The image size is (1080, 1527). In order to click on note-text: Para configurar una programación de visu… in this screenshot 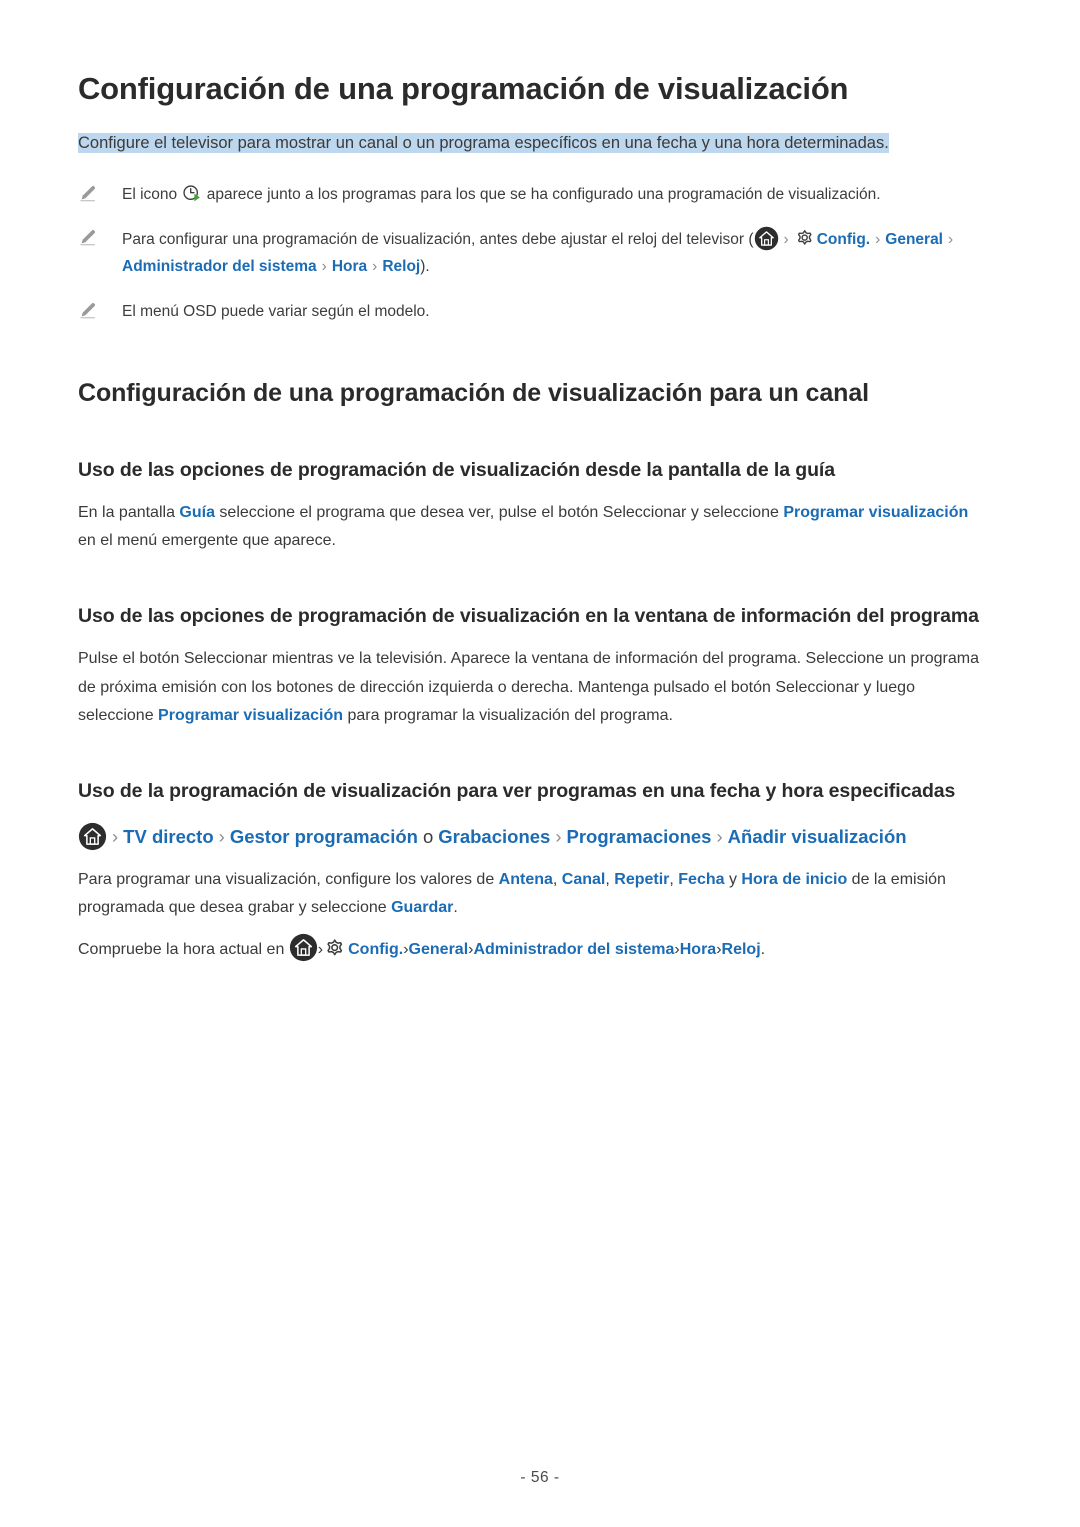, I will do `click(551, 253)`.